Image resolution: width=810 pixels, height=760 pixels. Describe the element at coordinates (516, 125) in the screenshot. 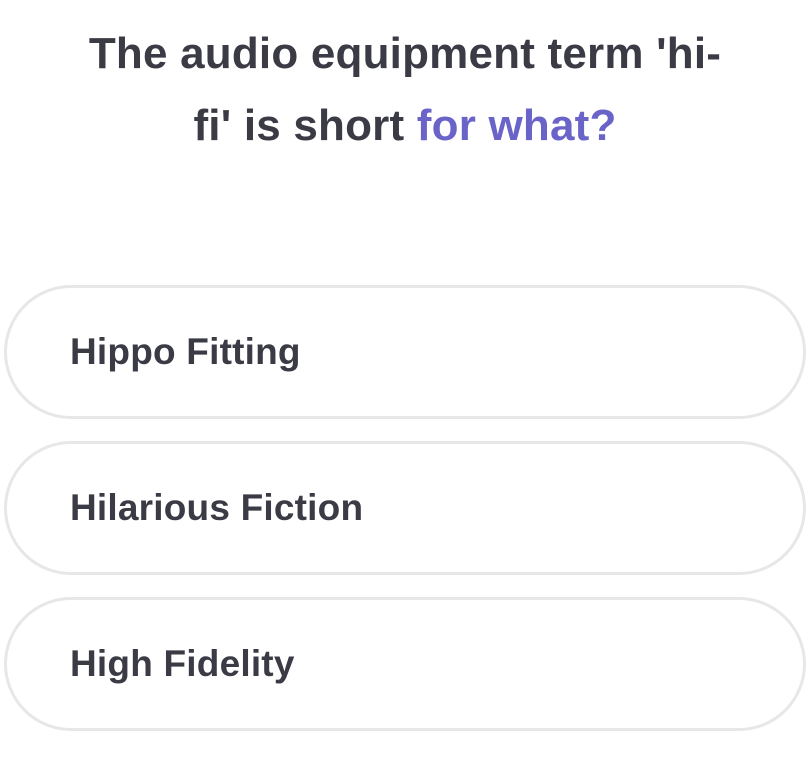

I see `question-highlight: for what?` at that location.